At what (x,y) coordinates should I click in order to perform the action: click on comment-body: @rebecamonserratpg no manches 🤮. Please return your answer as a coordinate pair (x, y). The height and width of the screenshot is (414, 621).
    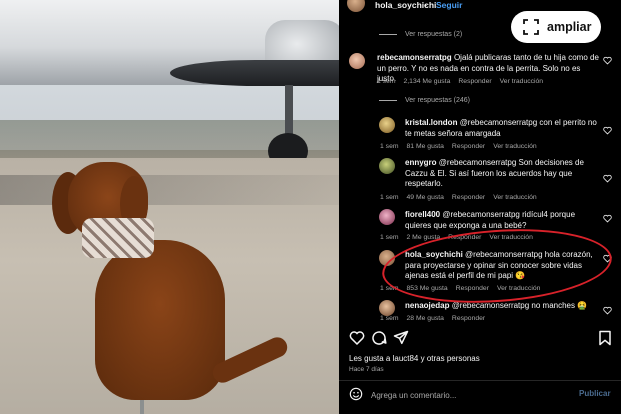
    Looking at the image, I should click on (519, 305).